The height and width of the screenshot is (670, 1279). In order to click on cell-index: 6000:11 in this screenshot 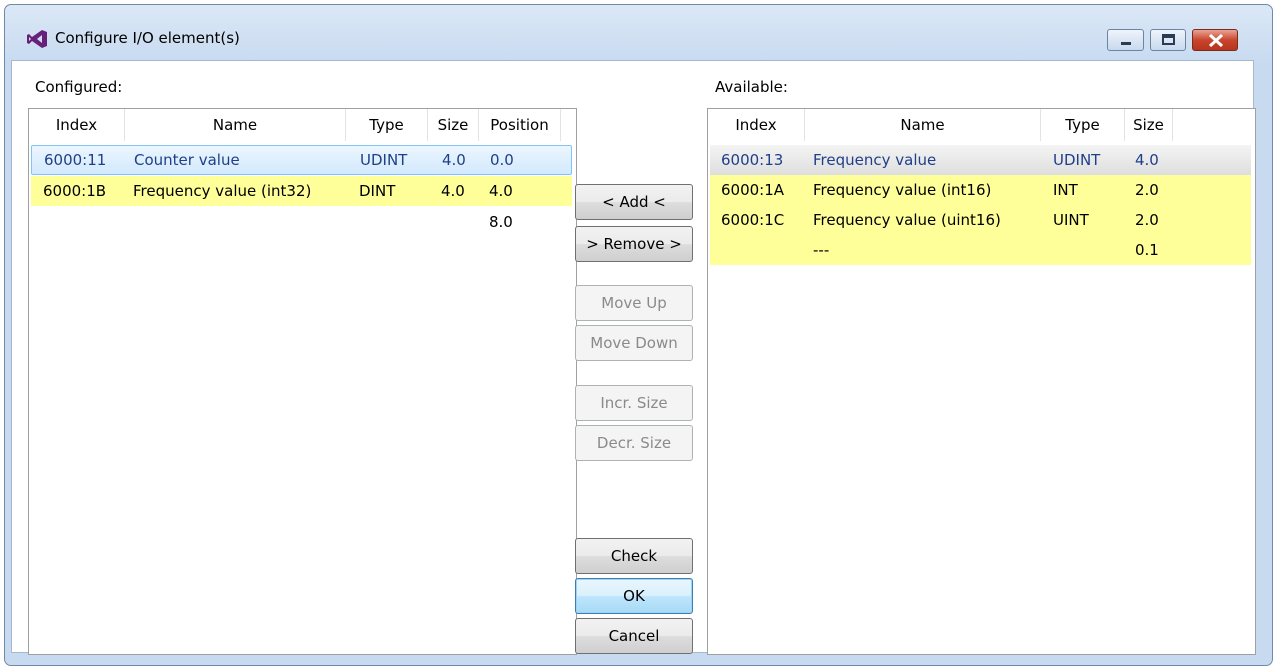, I will do `click(75, 160)`.